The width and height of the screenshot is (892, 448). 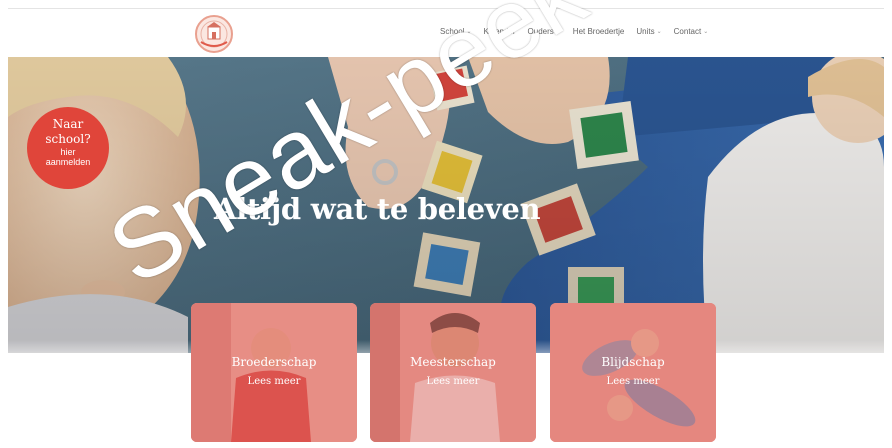 What do you see at coordinates (68, 162) in the screenshot?
I see `badge-line-aanmelden: aanmelden` at bounding box center [68, 162].